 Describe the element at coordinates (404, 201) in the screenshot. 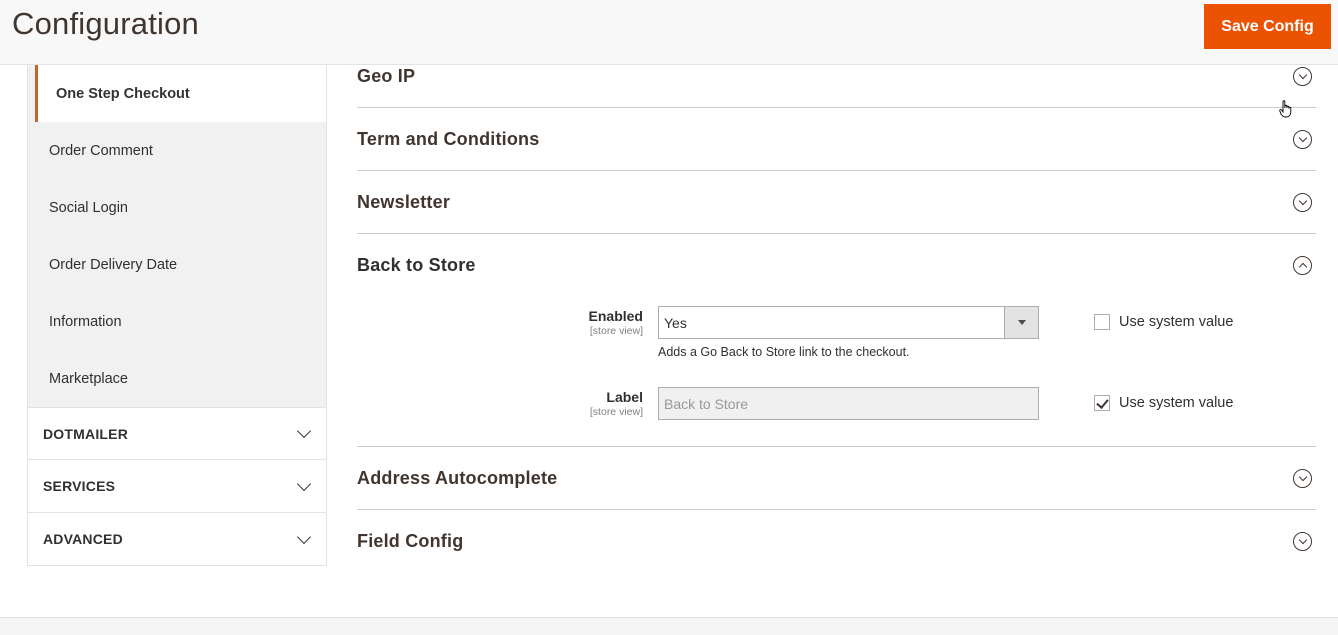

I see `section-title: Newsletter` at that location.